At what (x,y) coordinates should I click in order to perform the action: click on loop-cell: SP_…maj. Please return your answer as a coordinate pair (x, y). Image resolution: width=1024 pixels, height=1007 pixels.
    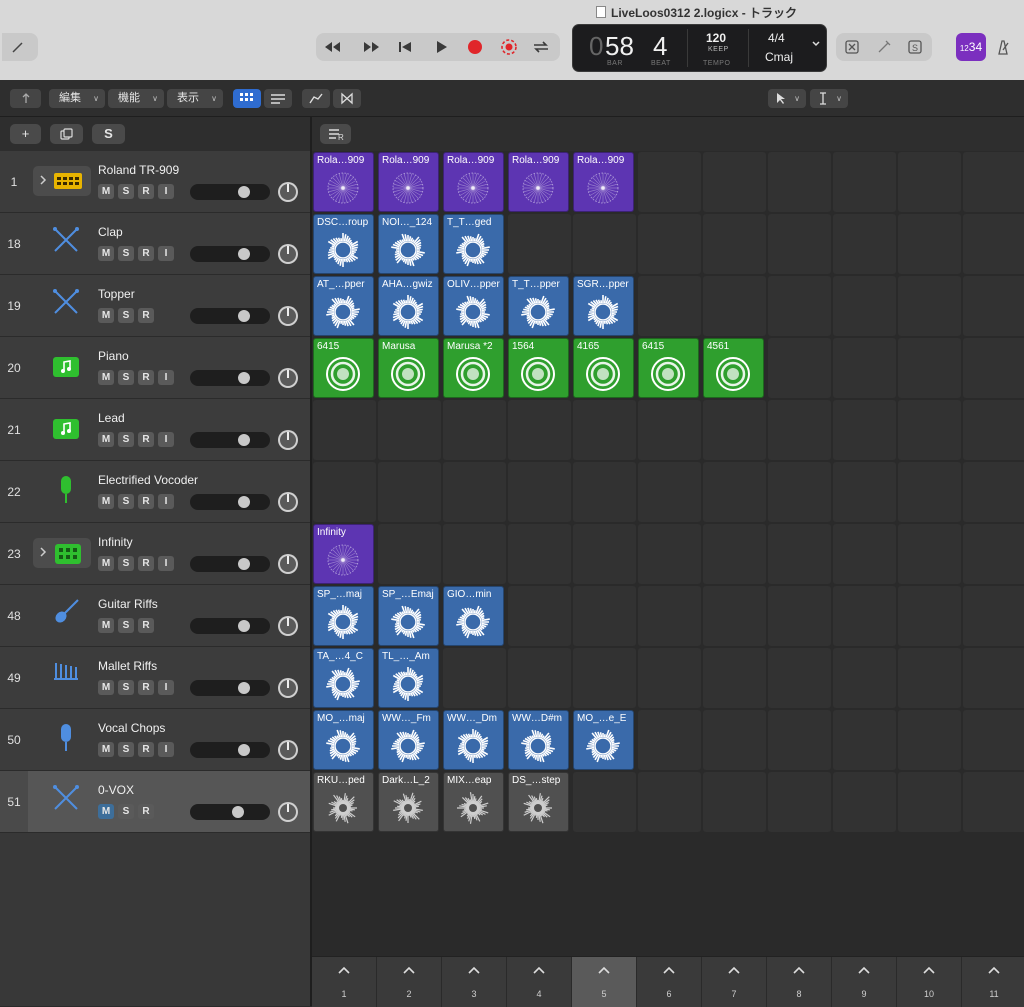
    Looking at the image, I should click on (343, 616).